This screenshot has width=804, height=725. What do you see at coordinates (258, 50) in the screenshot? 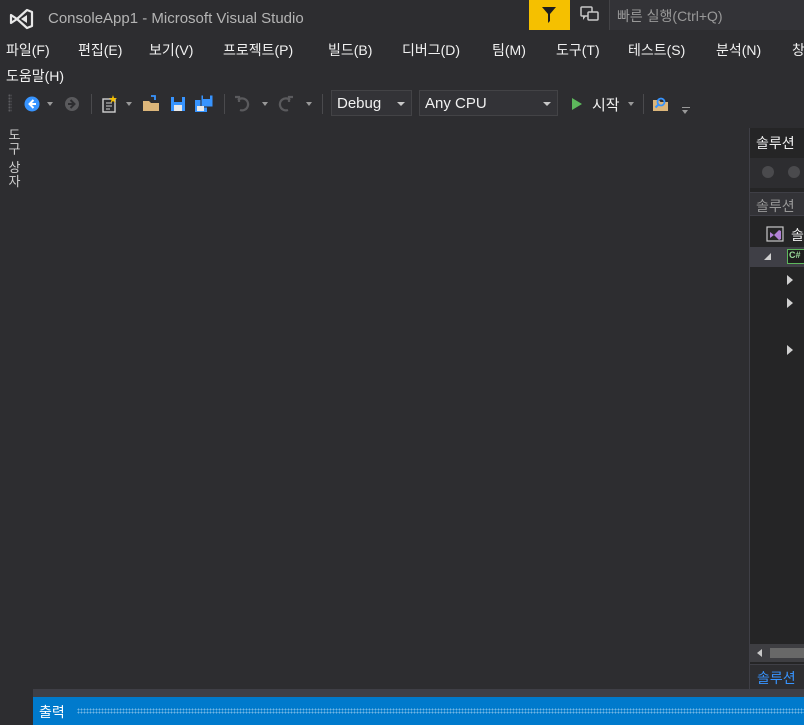
I see `menu-project: 프로젝트(P)` at bounding box center [258, 50].